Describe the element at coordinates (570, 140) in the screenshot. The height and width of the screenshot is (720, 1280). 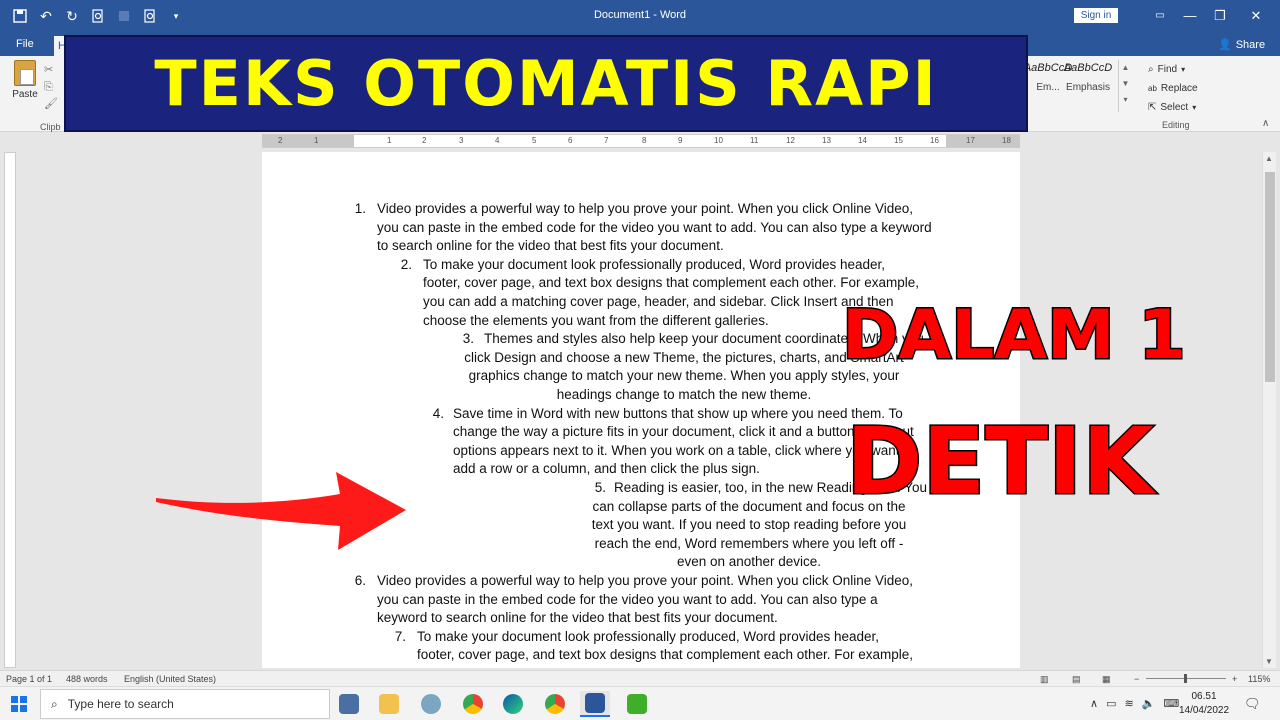
I see `ruler-number: 6` at that location.